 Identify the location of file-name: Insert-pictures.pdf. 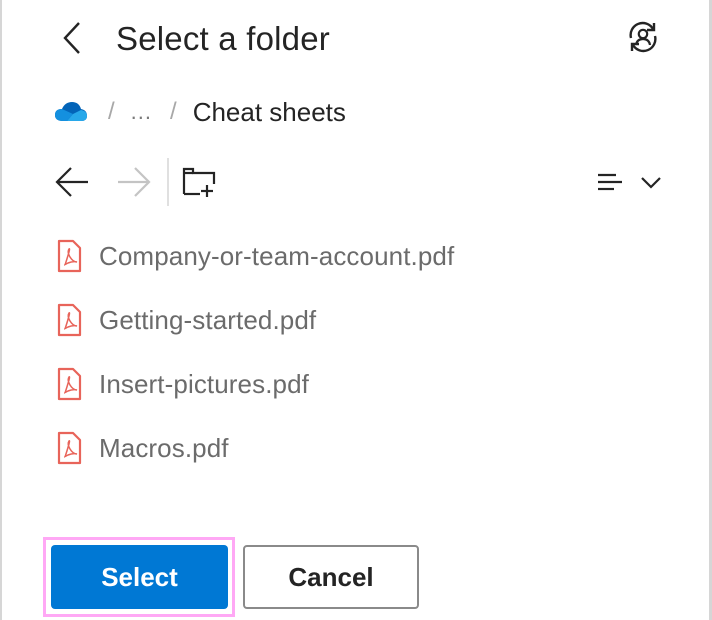
(204, 383).